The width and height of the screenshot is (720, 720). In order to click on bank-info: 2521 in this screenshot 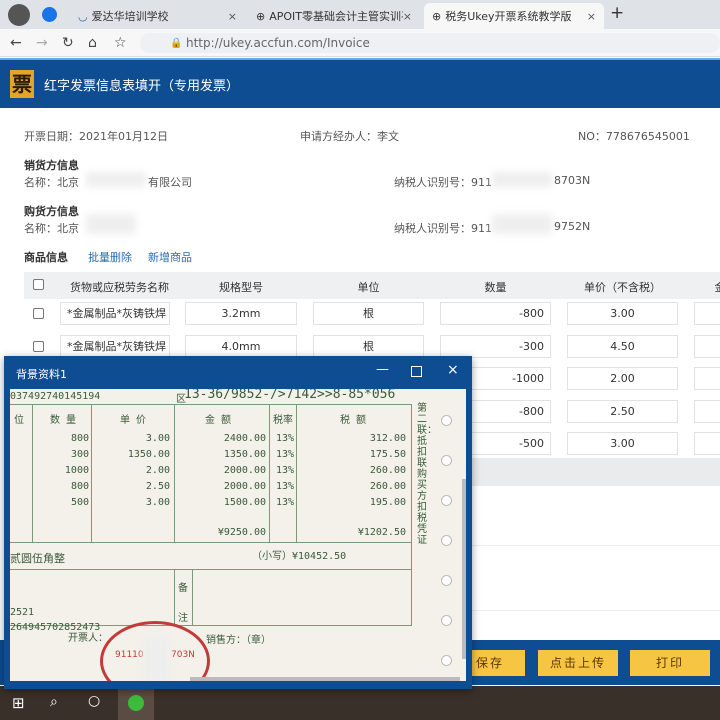, I will do `click(22, 612)`.